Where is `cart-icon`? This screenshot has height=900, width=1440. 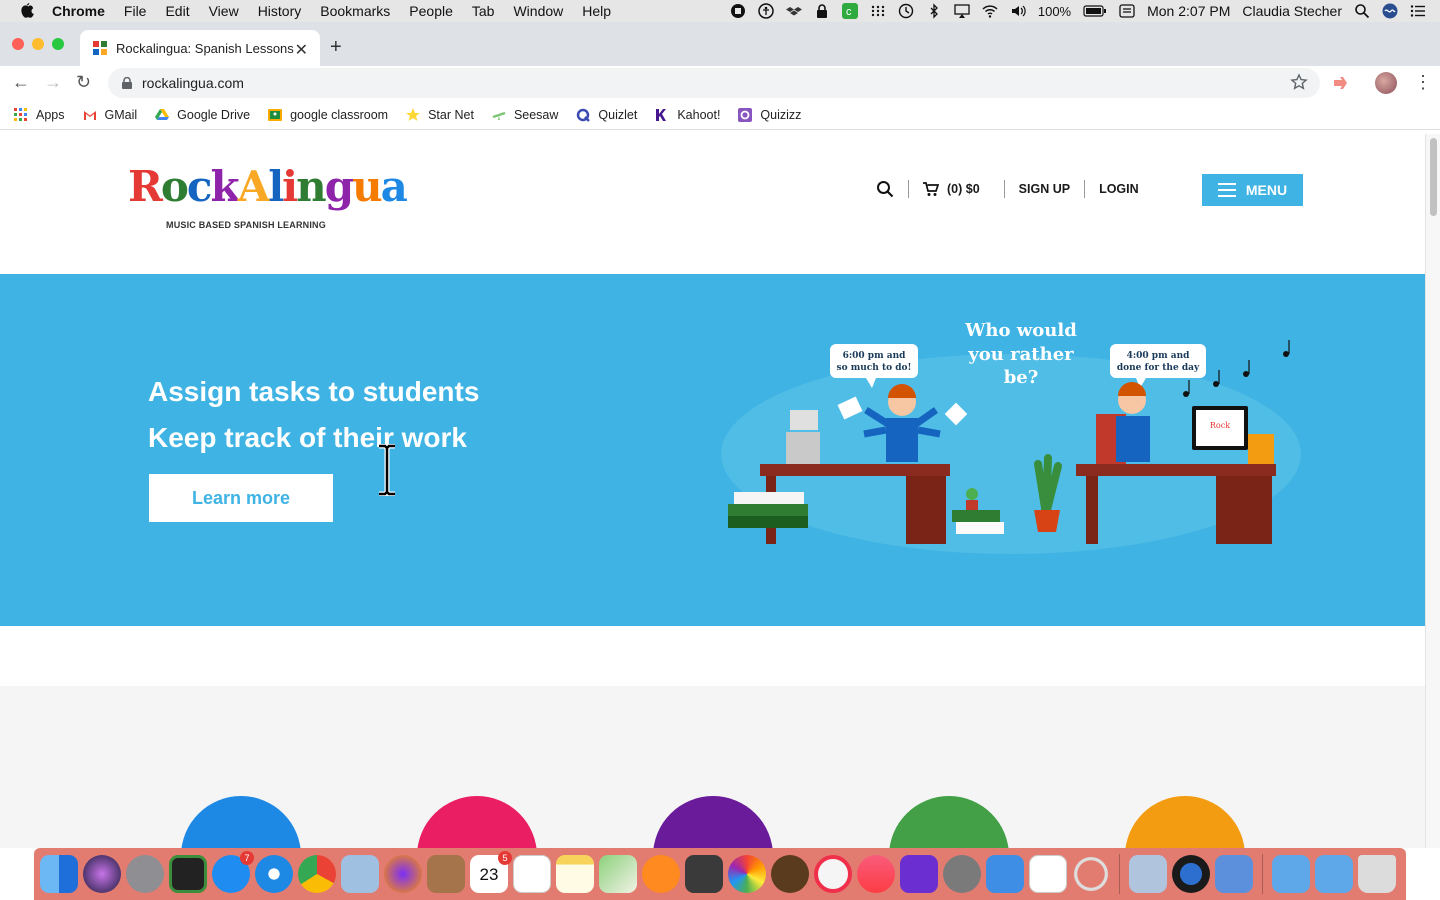 cart-icon is located at coordinates (931, 189).